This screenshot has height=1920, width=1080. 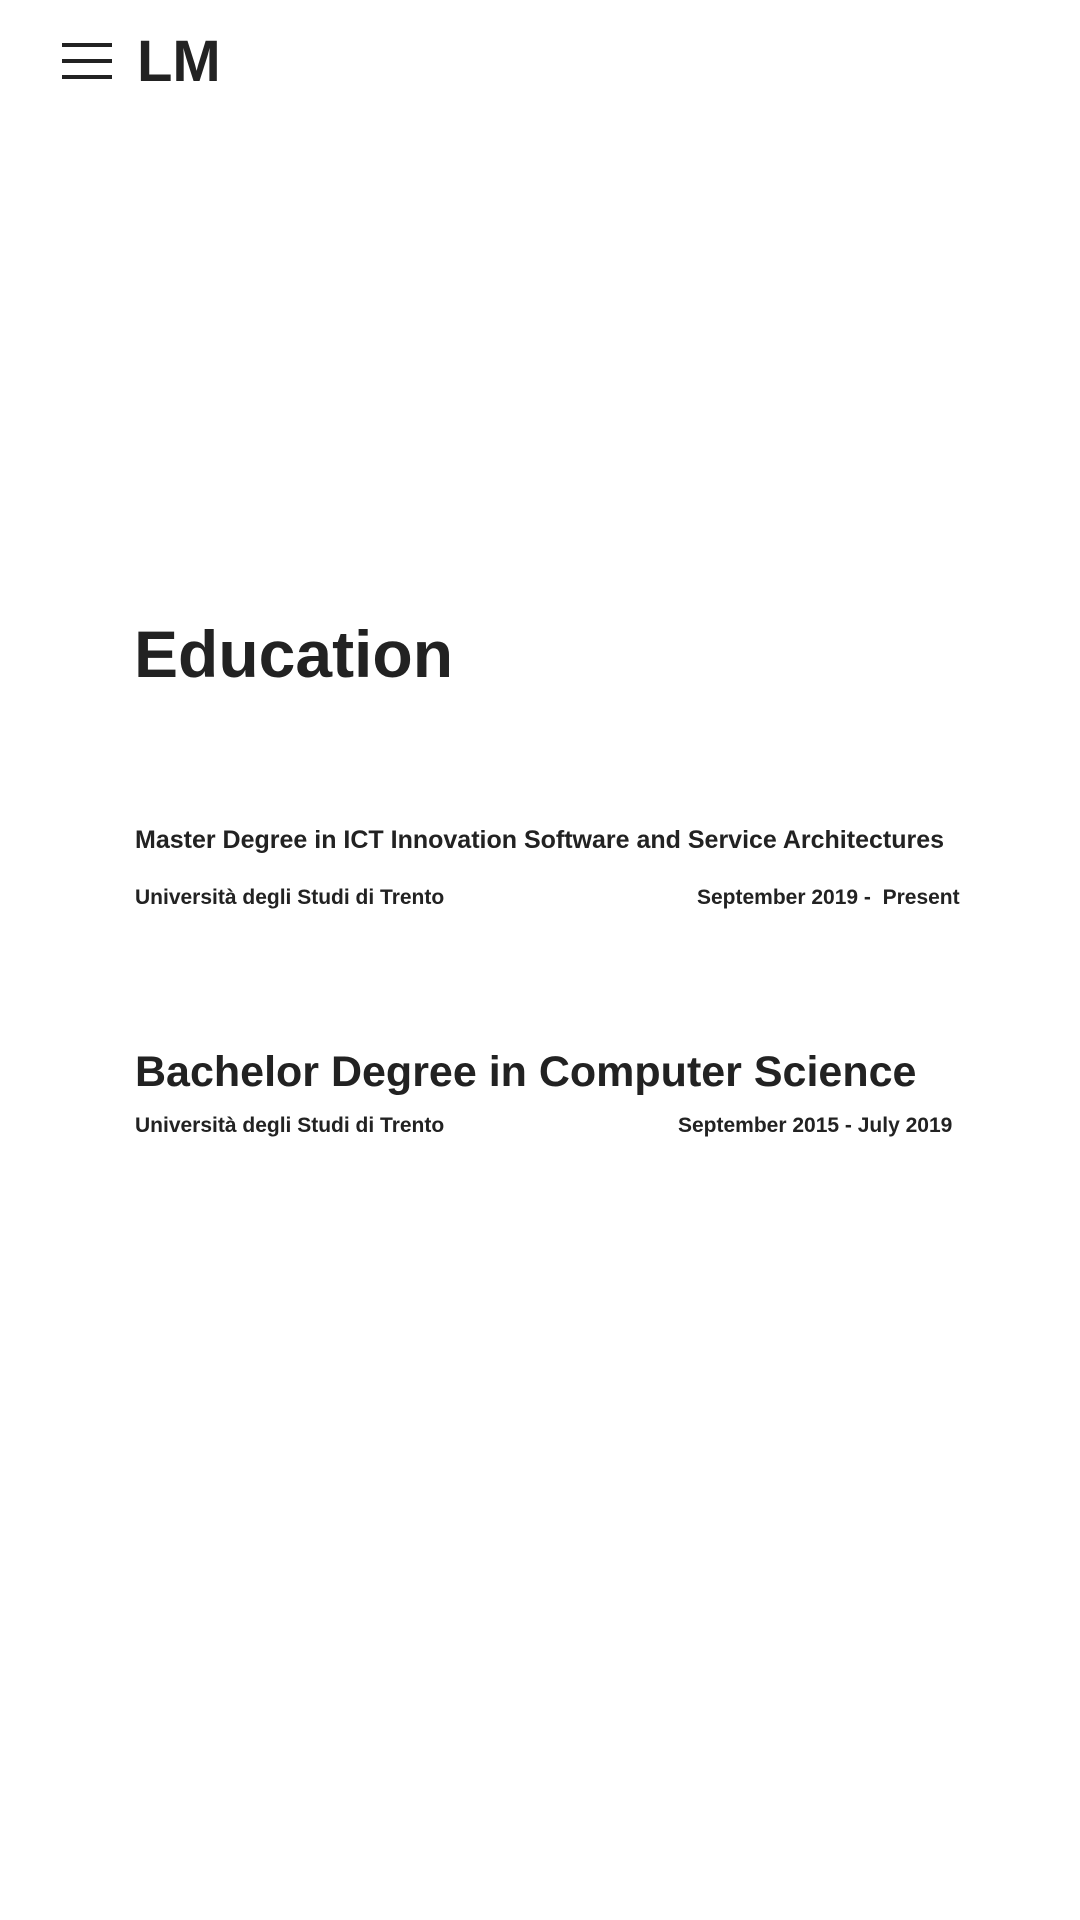 I want to click on date-range: September 2015 - July 2019, so click(x=815, y=1125).